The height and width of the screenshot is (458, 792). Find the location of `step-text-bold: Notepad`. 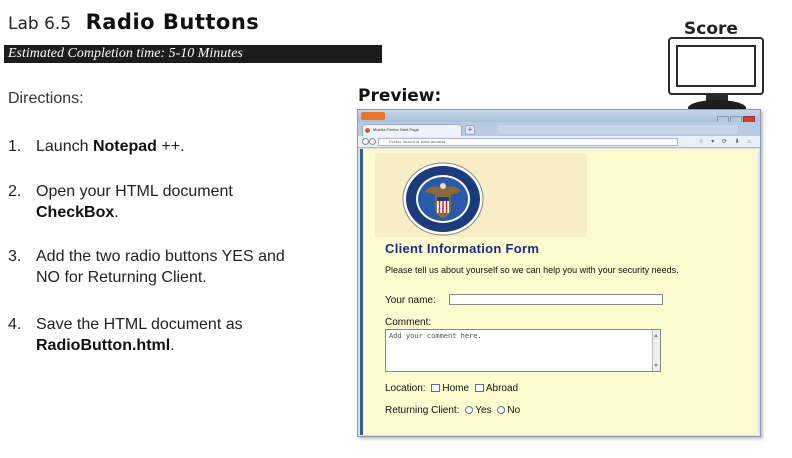

step-text-bold: Notepad is located at coordinates (124, 146).